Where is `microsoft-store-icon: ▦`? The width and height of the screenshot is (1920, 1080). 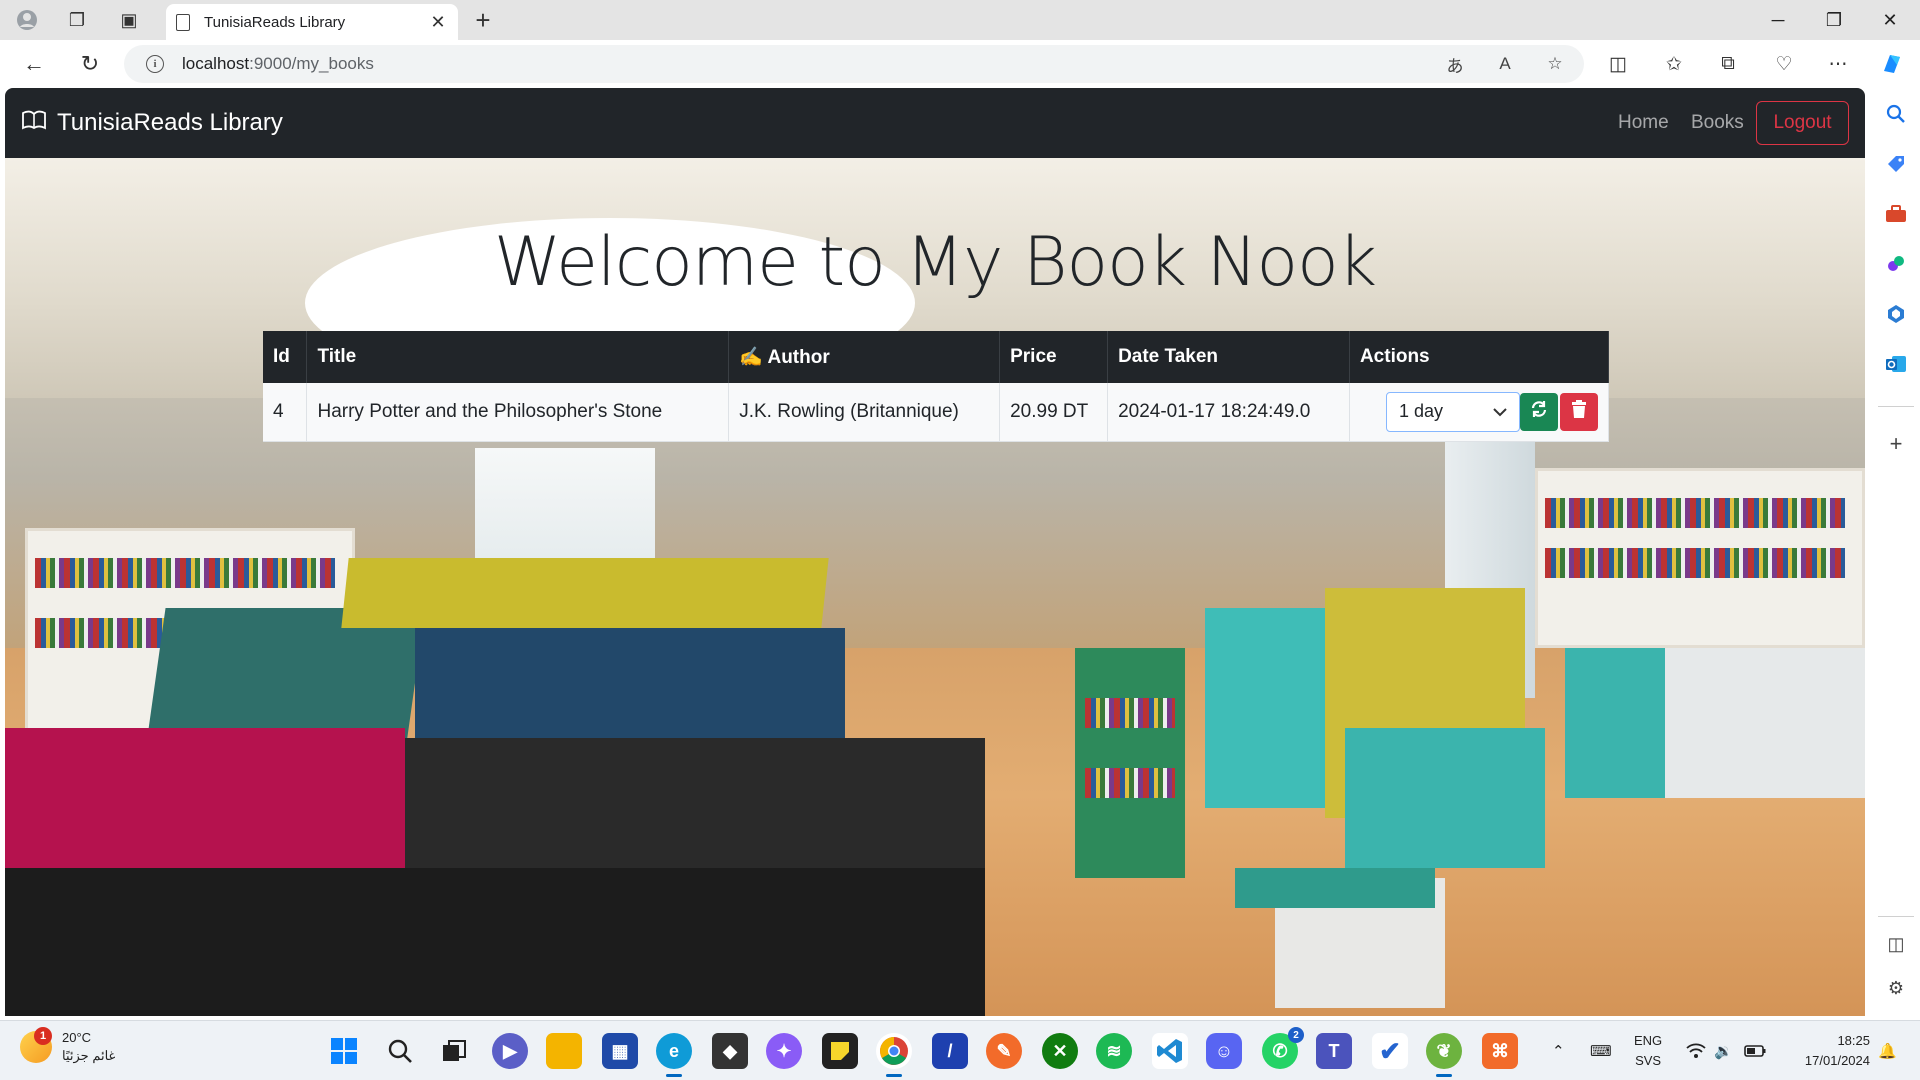
microsoft-store-icon: ▦ is located at coordinates (620, 1051).